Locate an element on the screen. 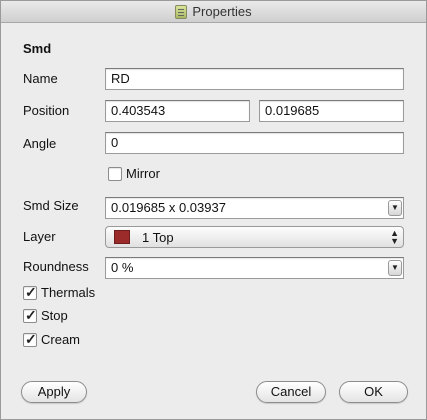  layer-color-swatch is located at coordinates (122, 237).